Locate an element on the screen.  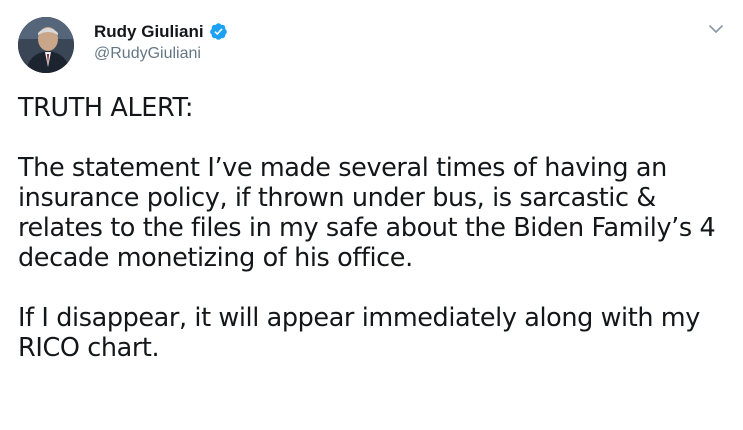
display-name-row: Rudy Giuliani is located at coordinates (161, 32).